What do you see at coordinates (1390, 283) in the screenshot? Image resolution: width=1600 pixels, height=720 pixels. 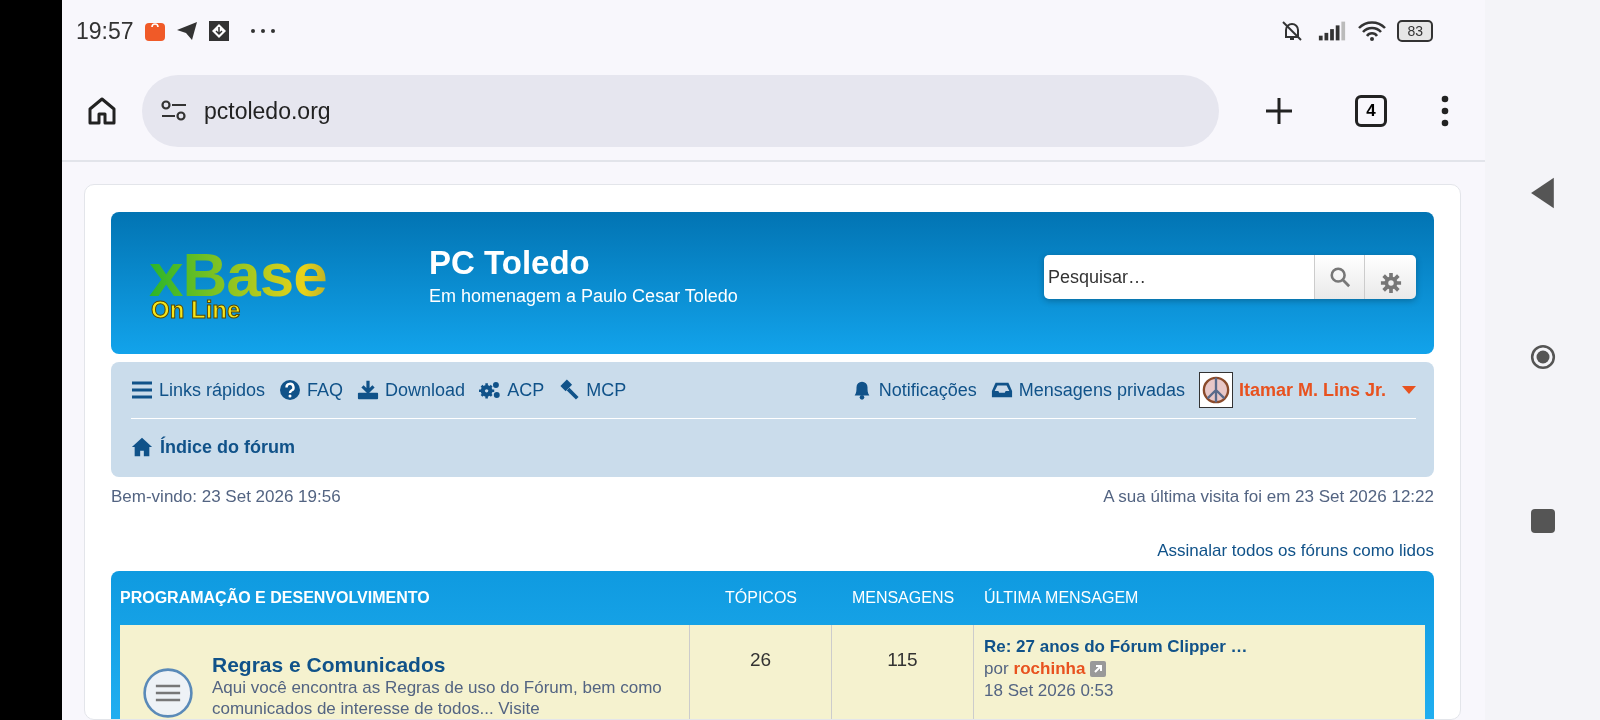 I see `gear-icon` at bounding box center [1390, 283].